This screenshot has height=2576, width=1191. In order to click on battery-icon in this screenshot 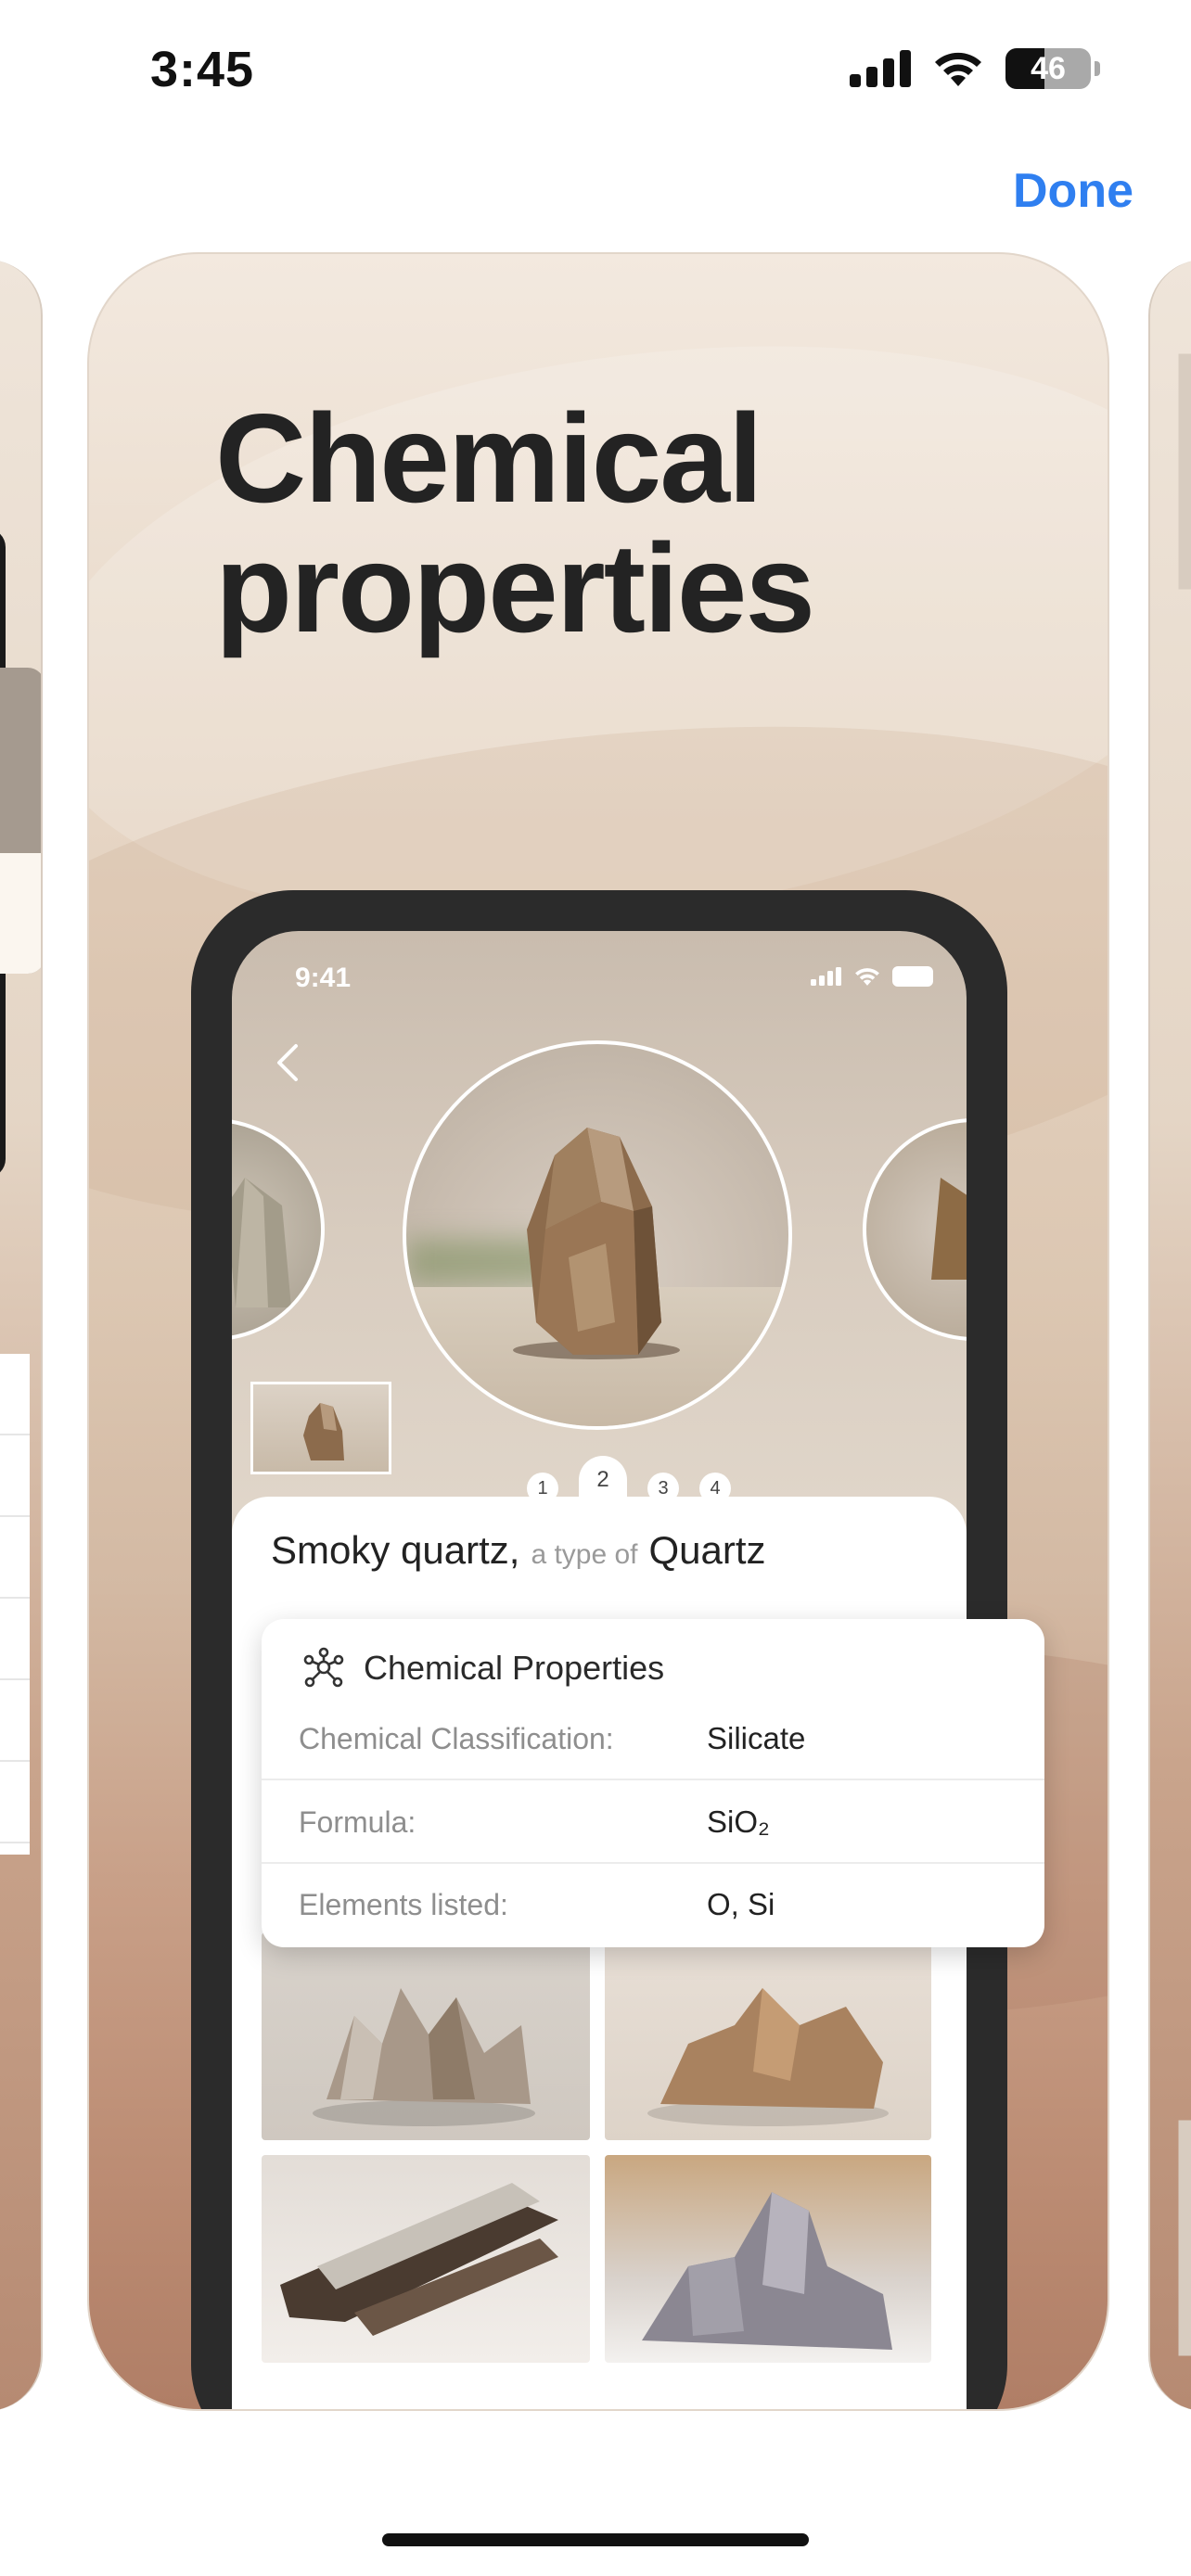, I will do `click(912, 977)`.